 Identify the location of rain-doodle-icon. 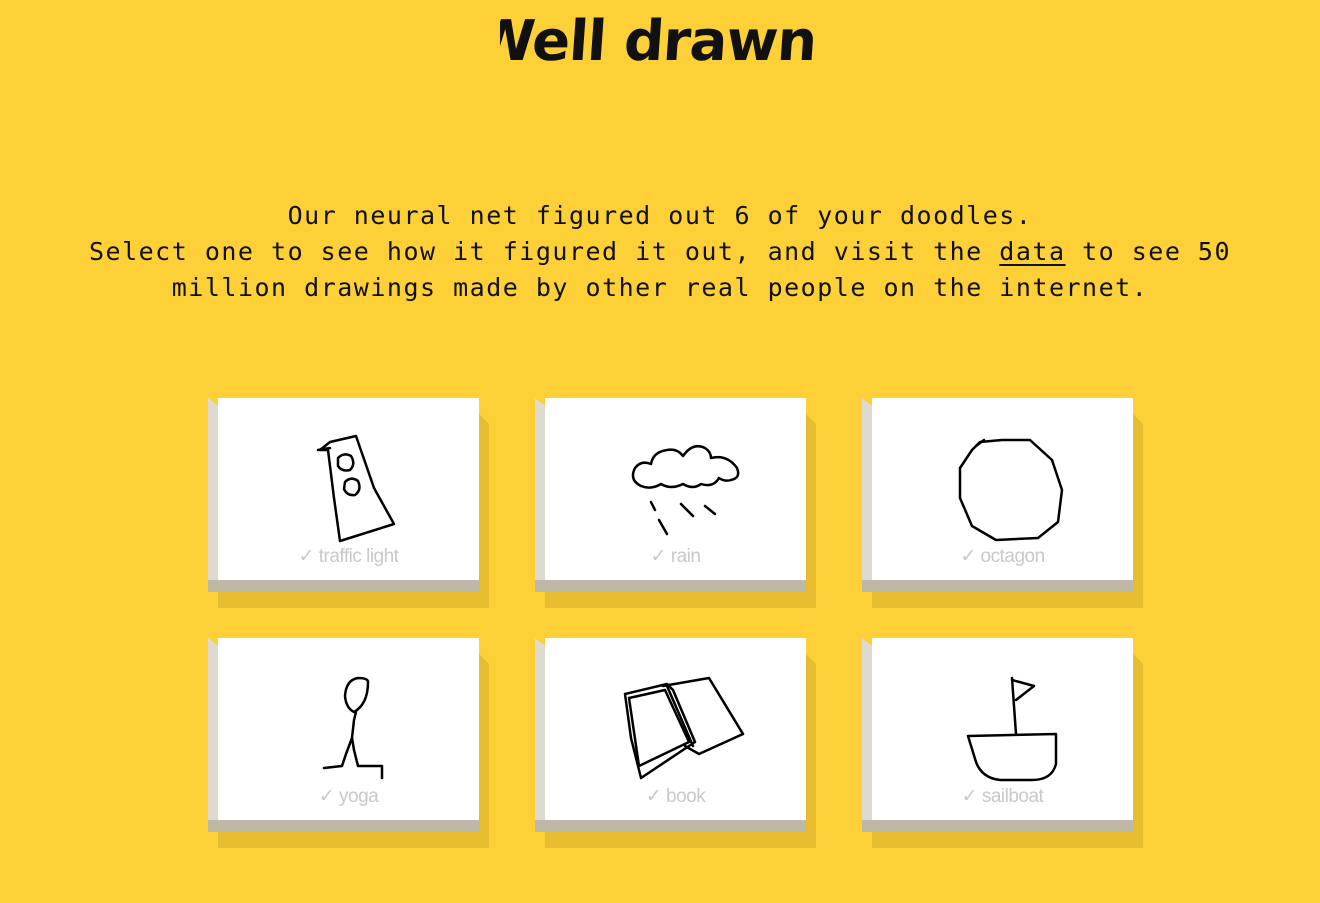
(685, 490).